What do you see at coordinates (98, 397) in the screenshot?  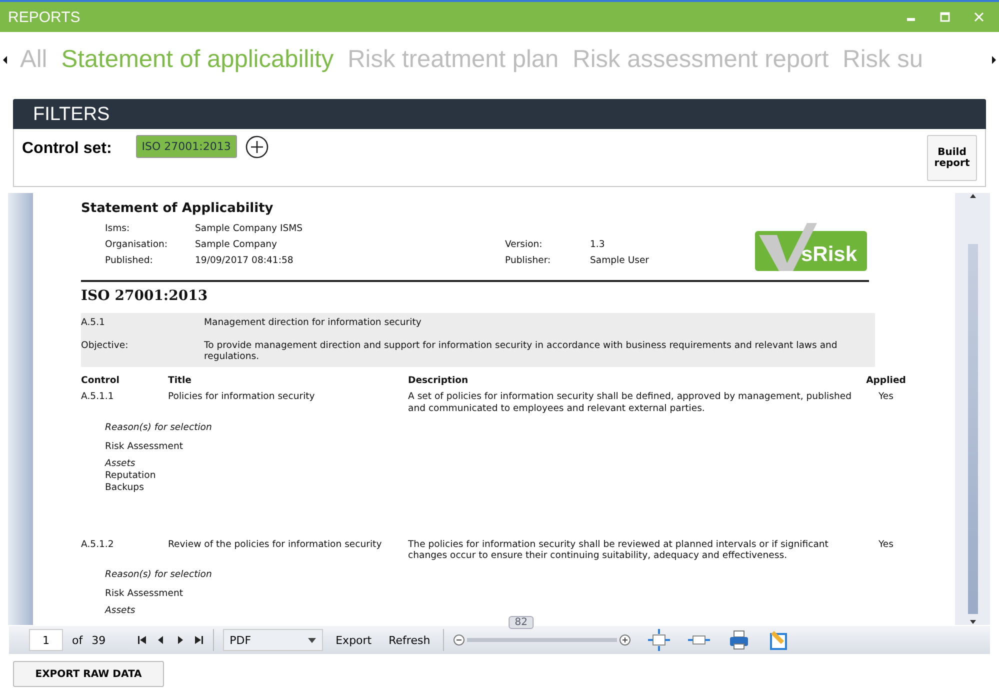 I see `control-id: A.5.1.1` at bounding box center [98, 397].